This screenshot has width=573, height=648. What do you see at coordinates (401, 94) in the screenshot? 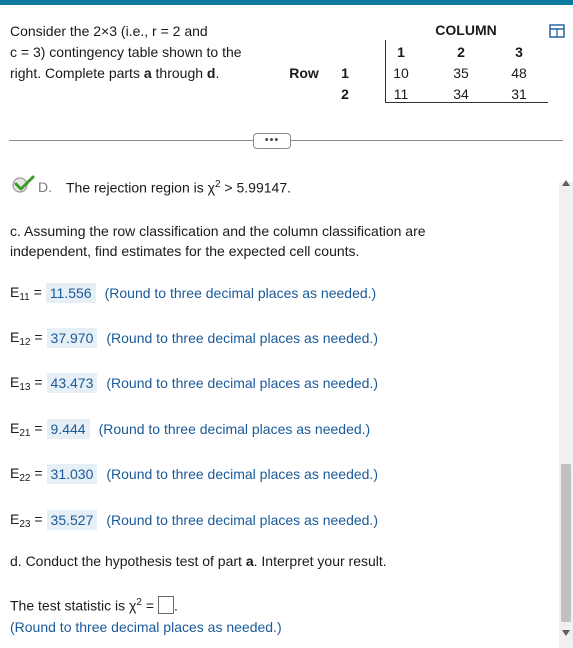
I see `table-cell: 11` at bounding box center [401, 94].